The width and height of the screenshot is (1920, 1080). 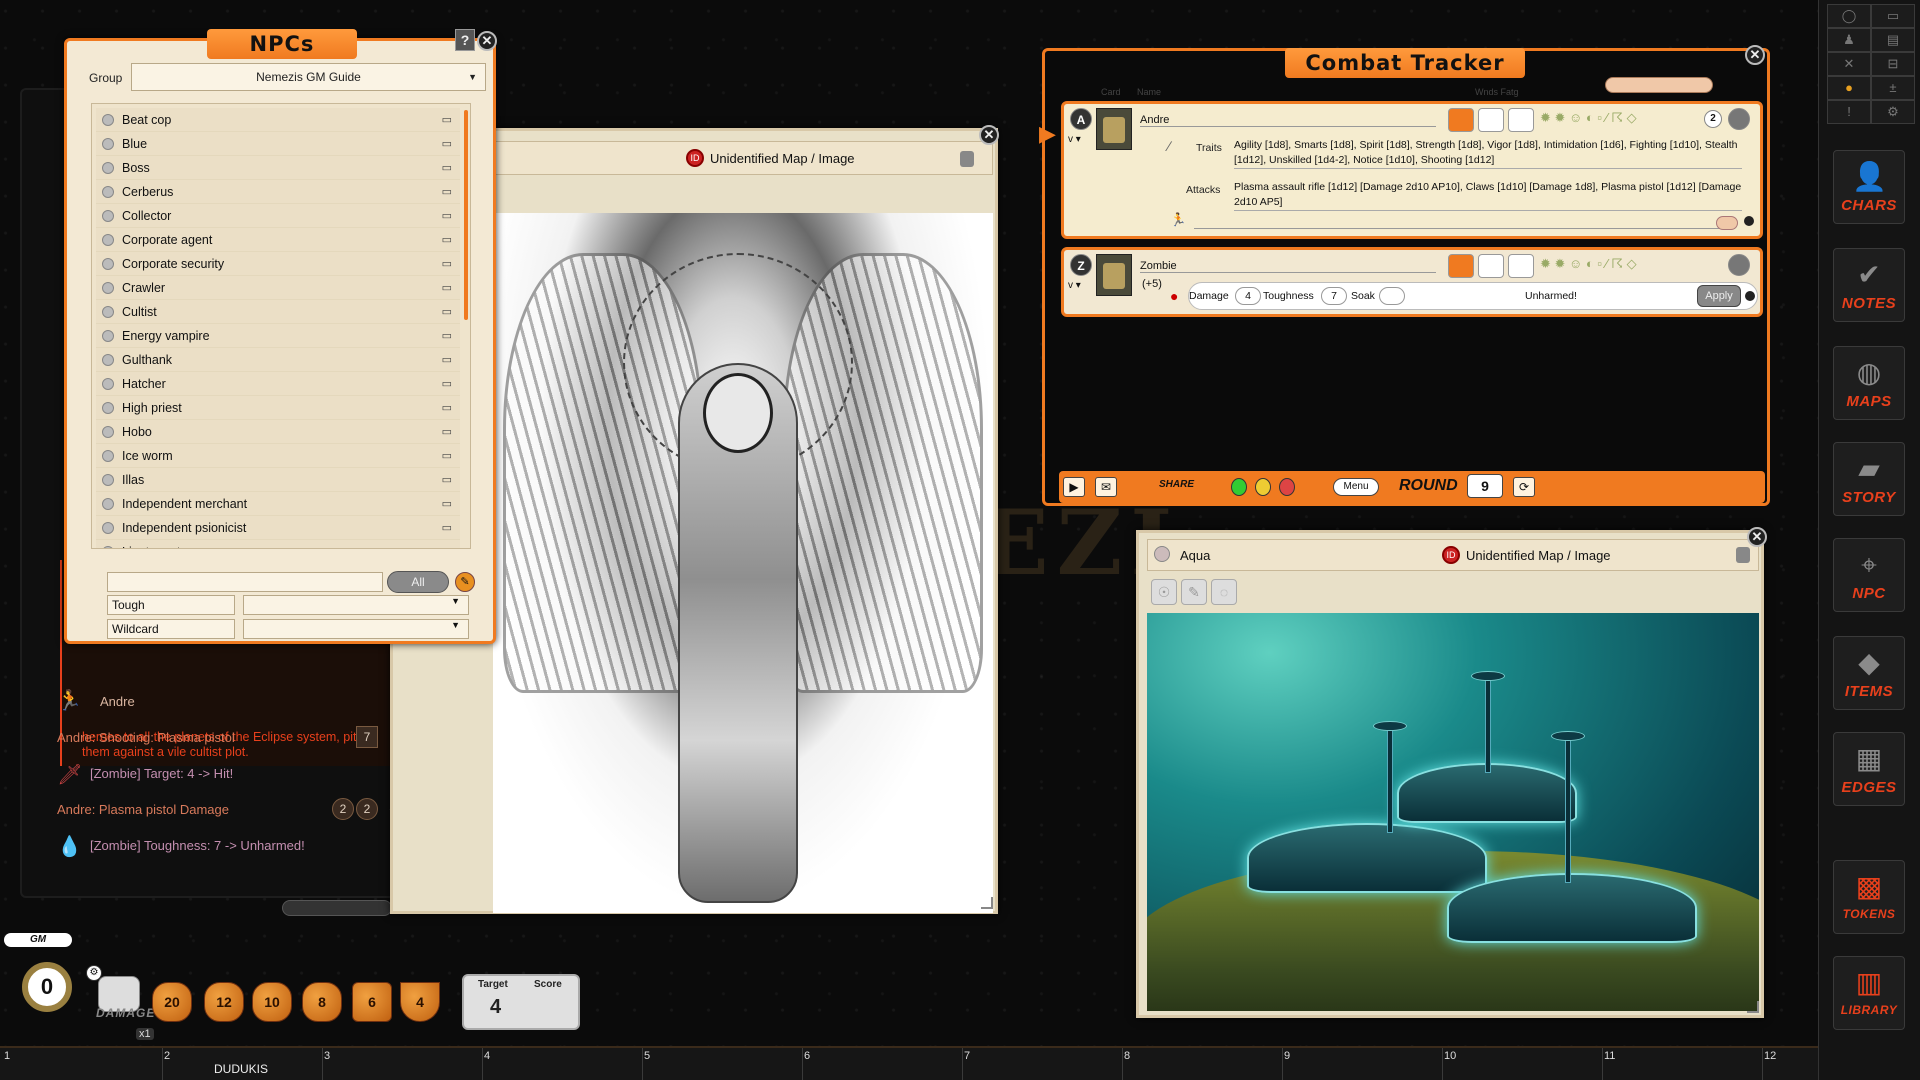 I want to click on hotkey-label: DUDUKIS, so click(x=241, y=1069).